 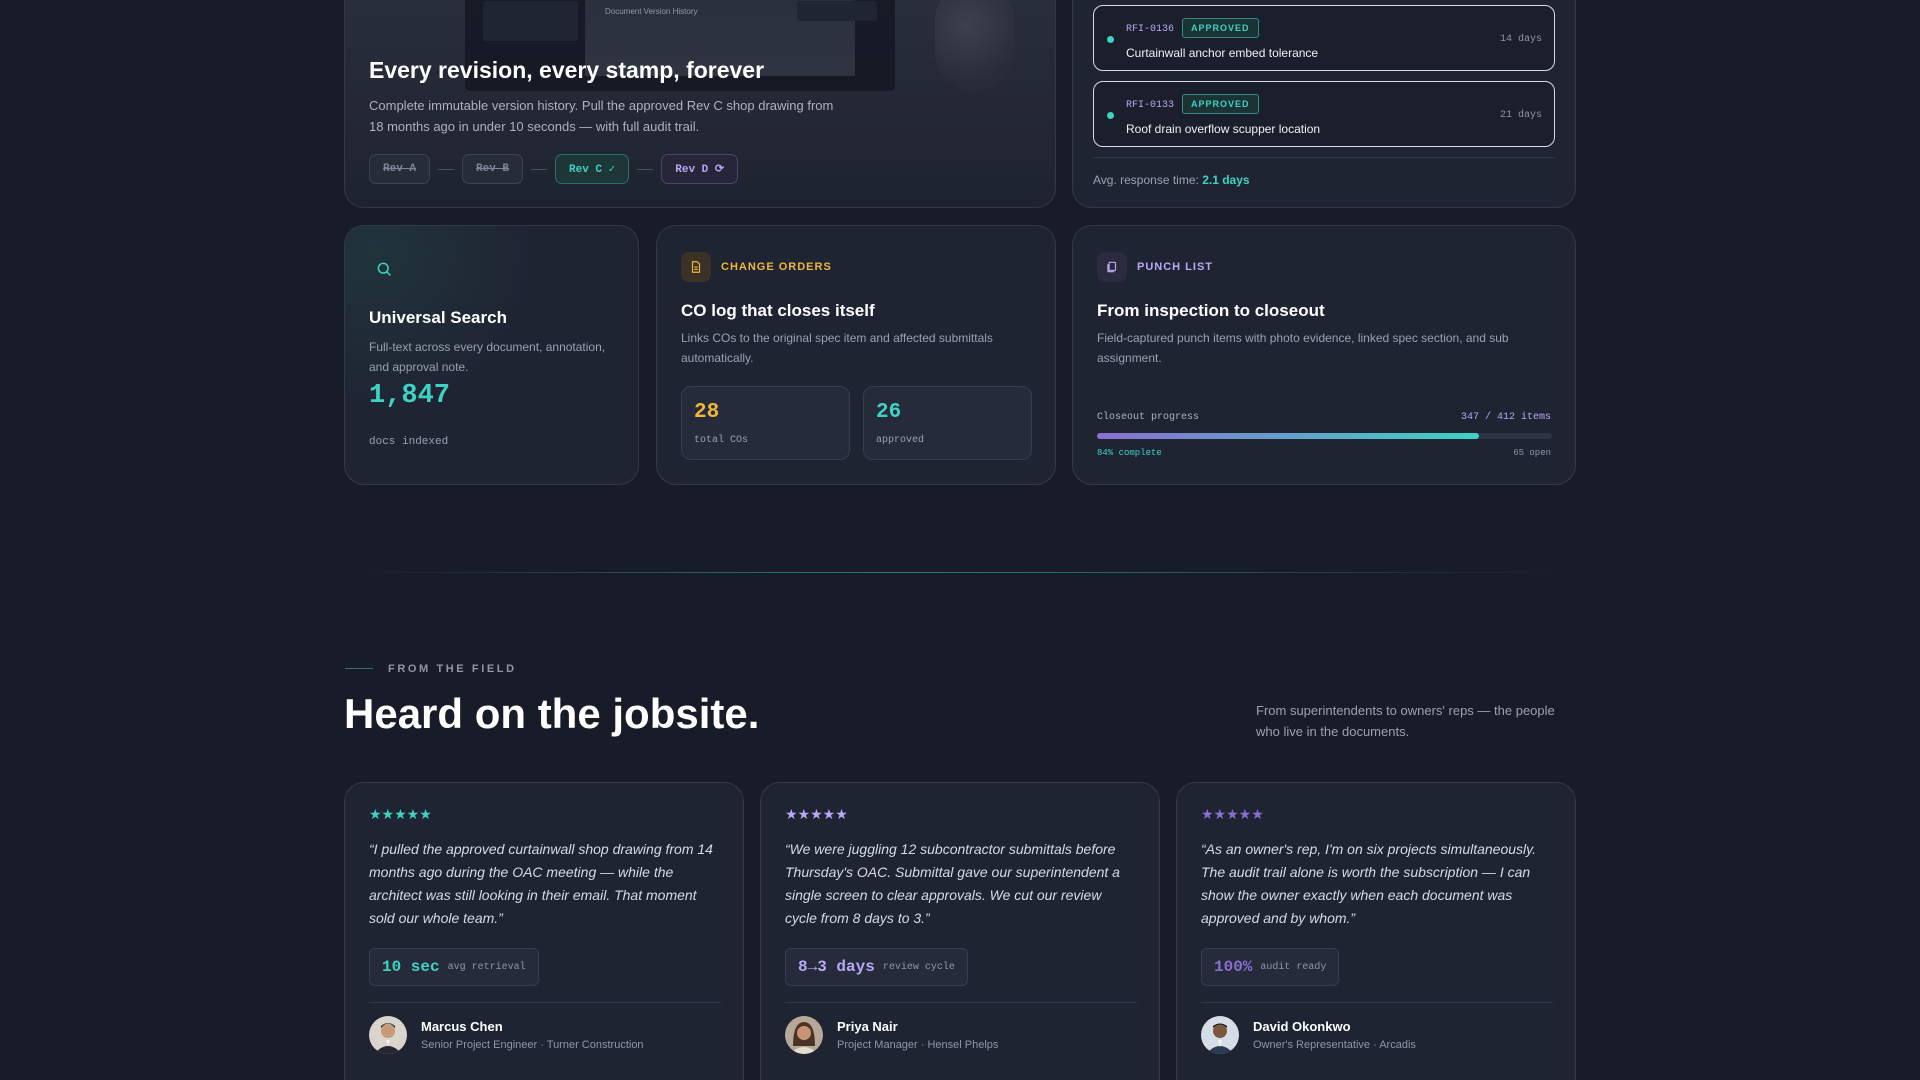 What do you see at coordinates (592, 169) in the screenshot?
I see `revision-chip-c: Rev C ✓` at bounding box center [592, 169].